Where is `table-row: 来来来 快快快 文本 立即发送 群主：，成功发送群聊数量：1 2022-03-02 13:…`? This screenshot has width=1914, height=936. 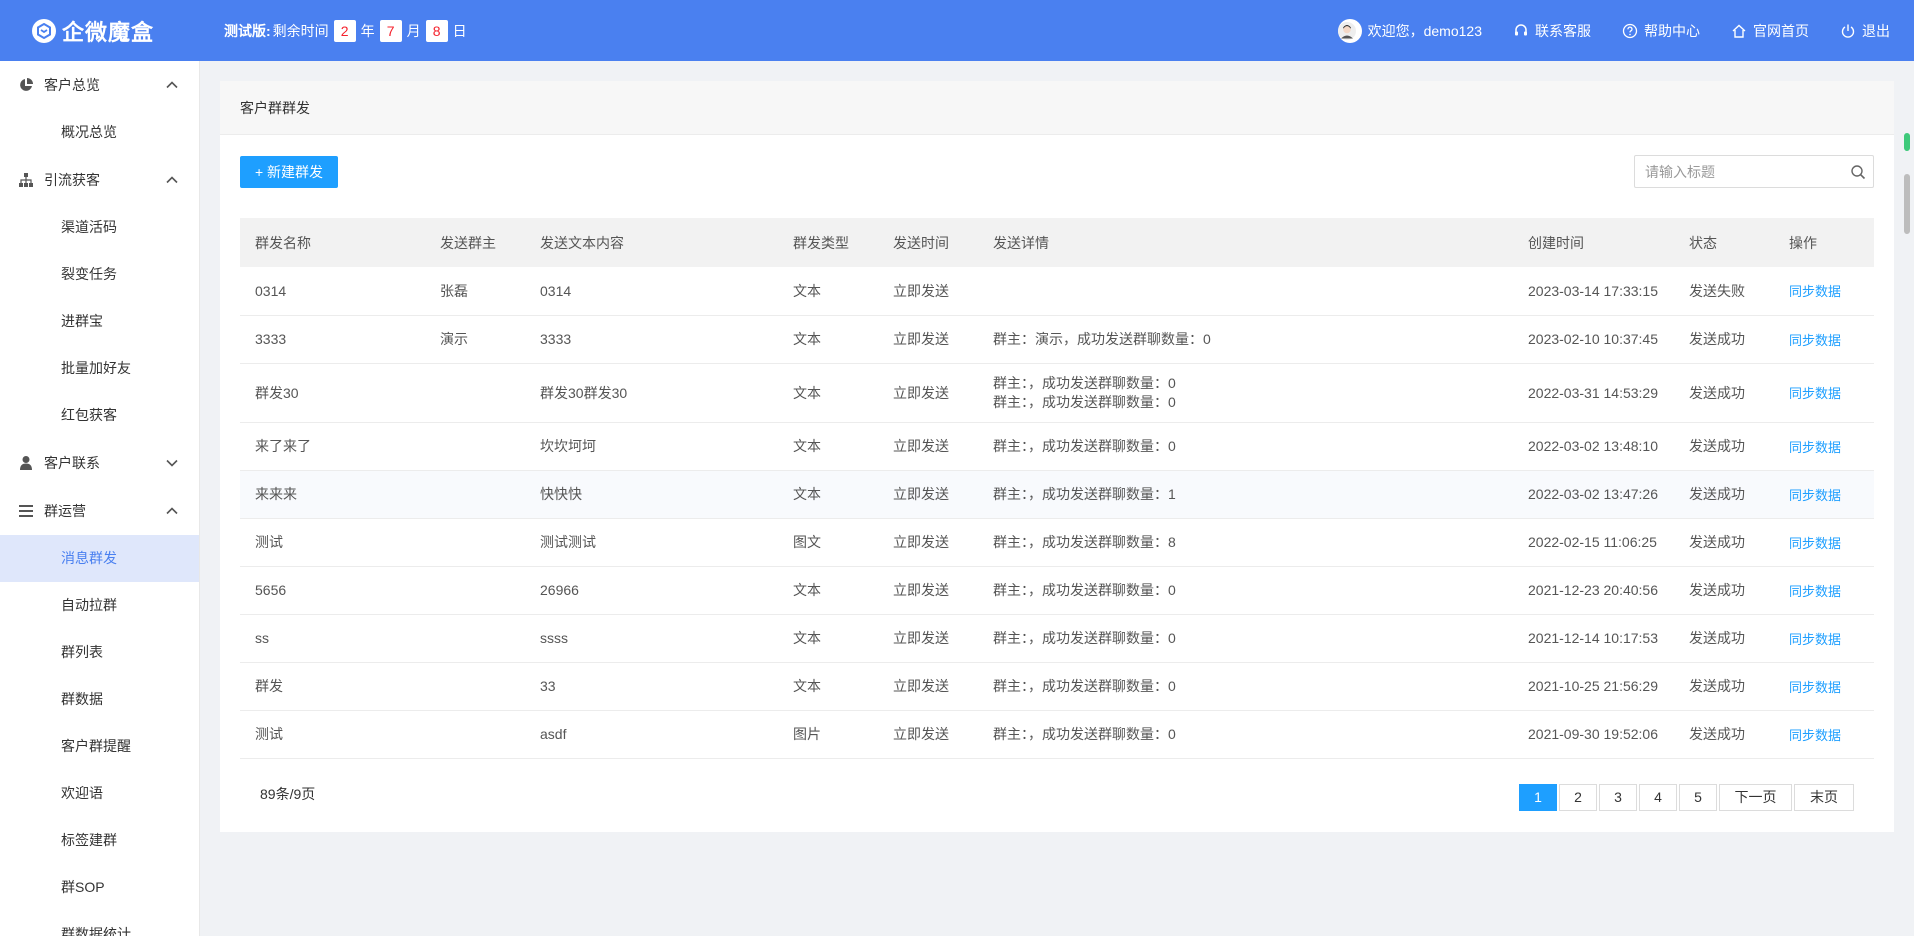 table-row: 来来来 快快快 文本 立即发送 群主：，成功发送群聊数量：1 2022-03-02 13:… is located at coordinates (1057, 494).